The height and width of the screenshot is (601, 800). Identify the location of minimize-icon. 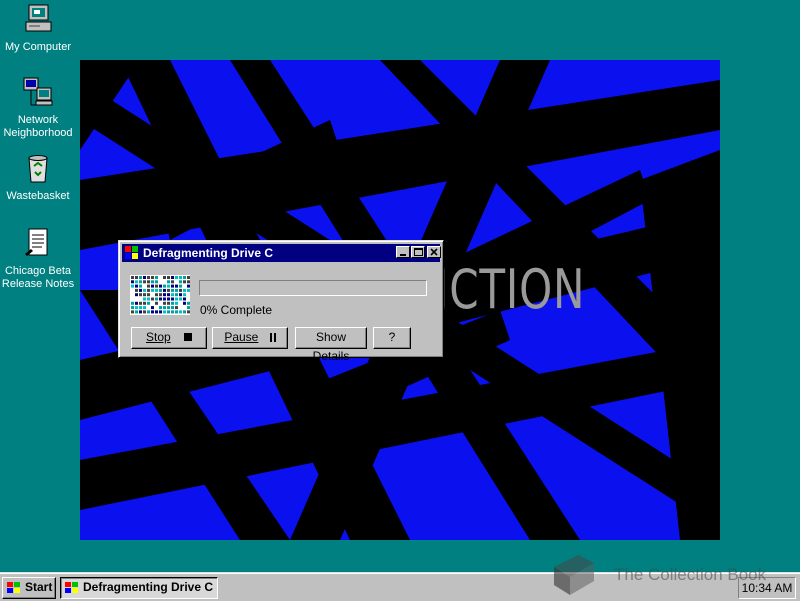
(403, 255).